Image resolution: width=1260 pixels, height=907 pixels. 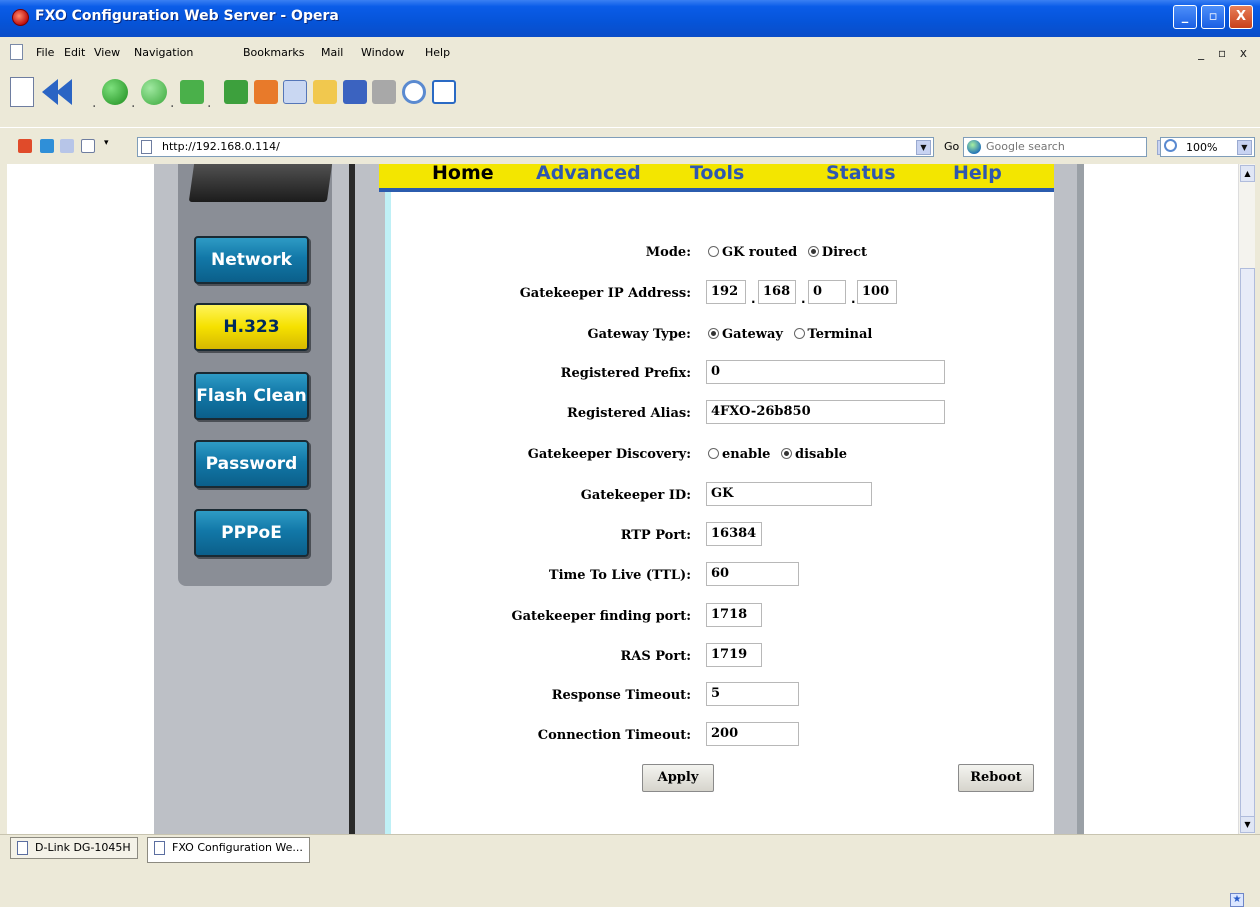 What do you see at coordinates (332, 52) in the screenshot?
I see `menu-mail: Mail` at bounding box center [332, 52].